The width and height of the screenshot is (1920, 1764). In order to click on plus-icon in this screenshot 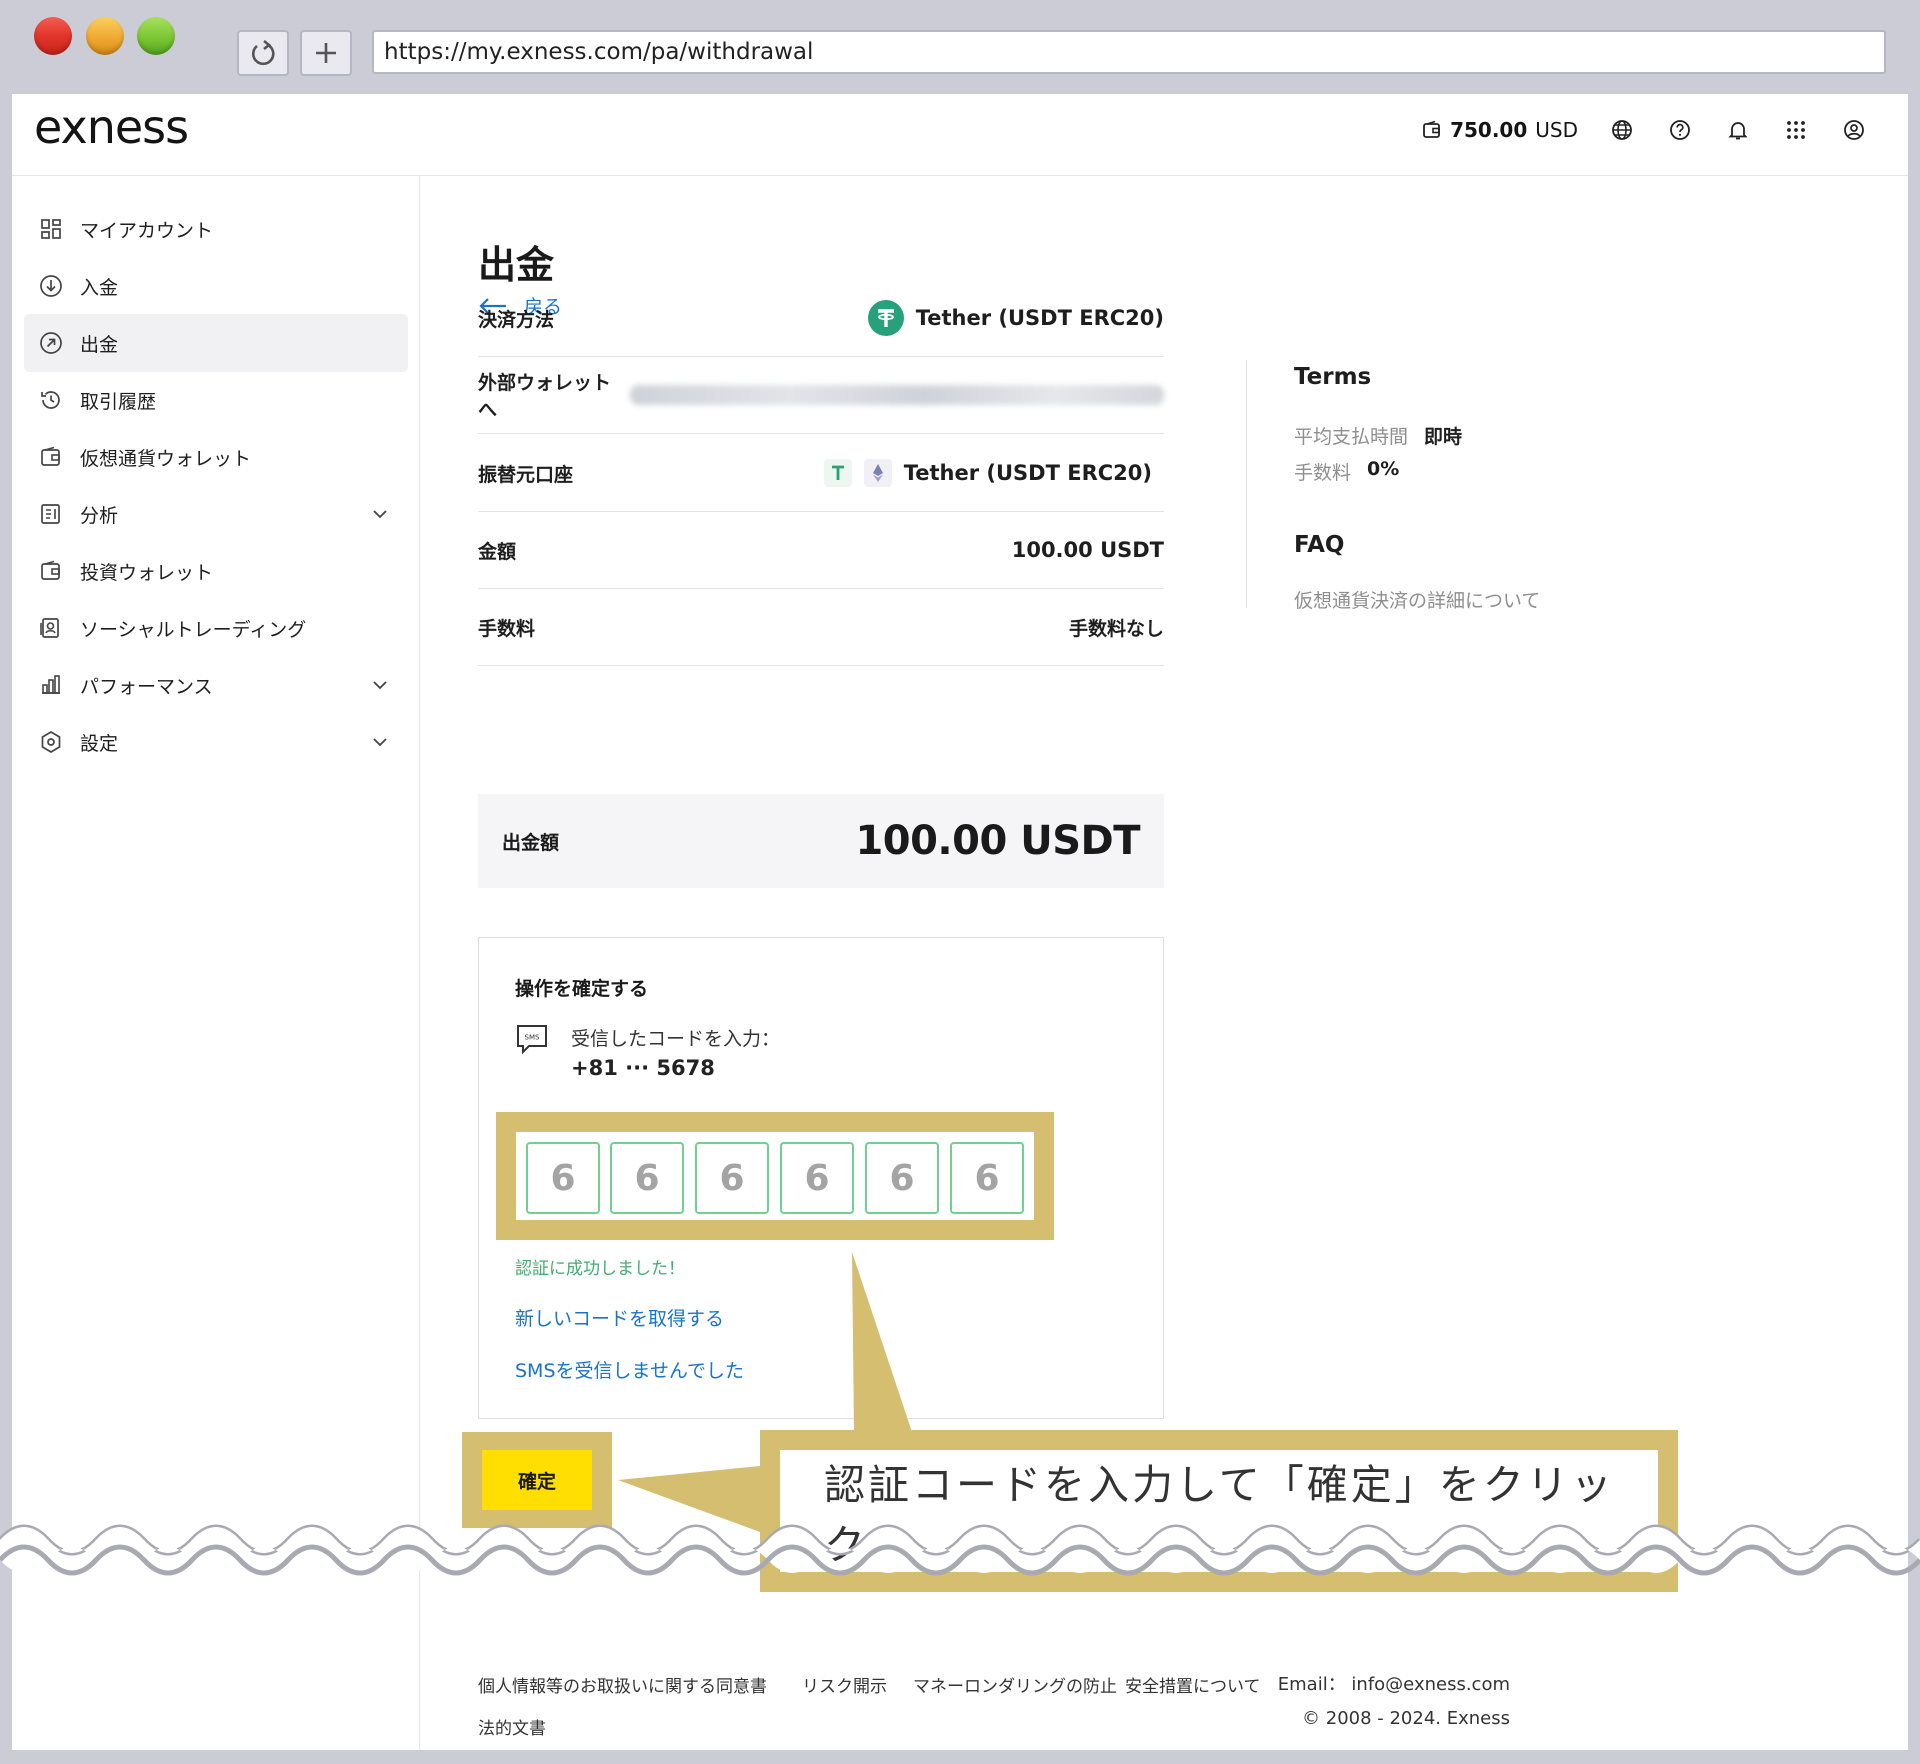, I will do `click(326, 53)`.